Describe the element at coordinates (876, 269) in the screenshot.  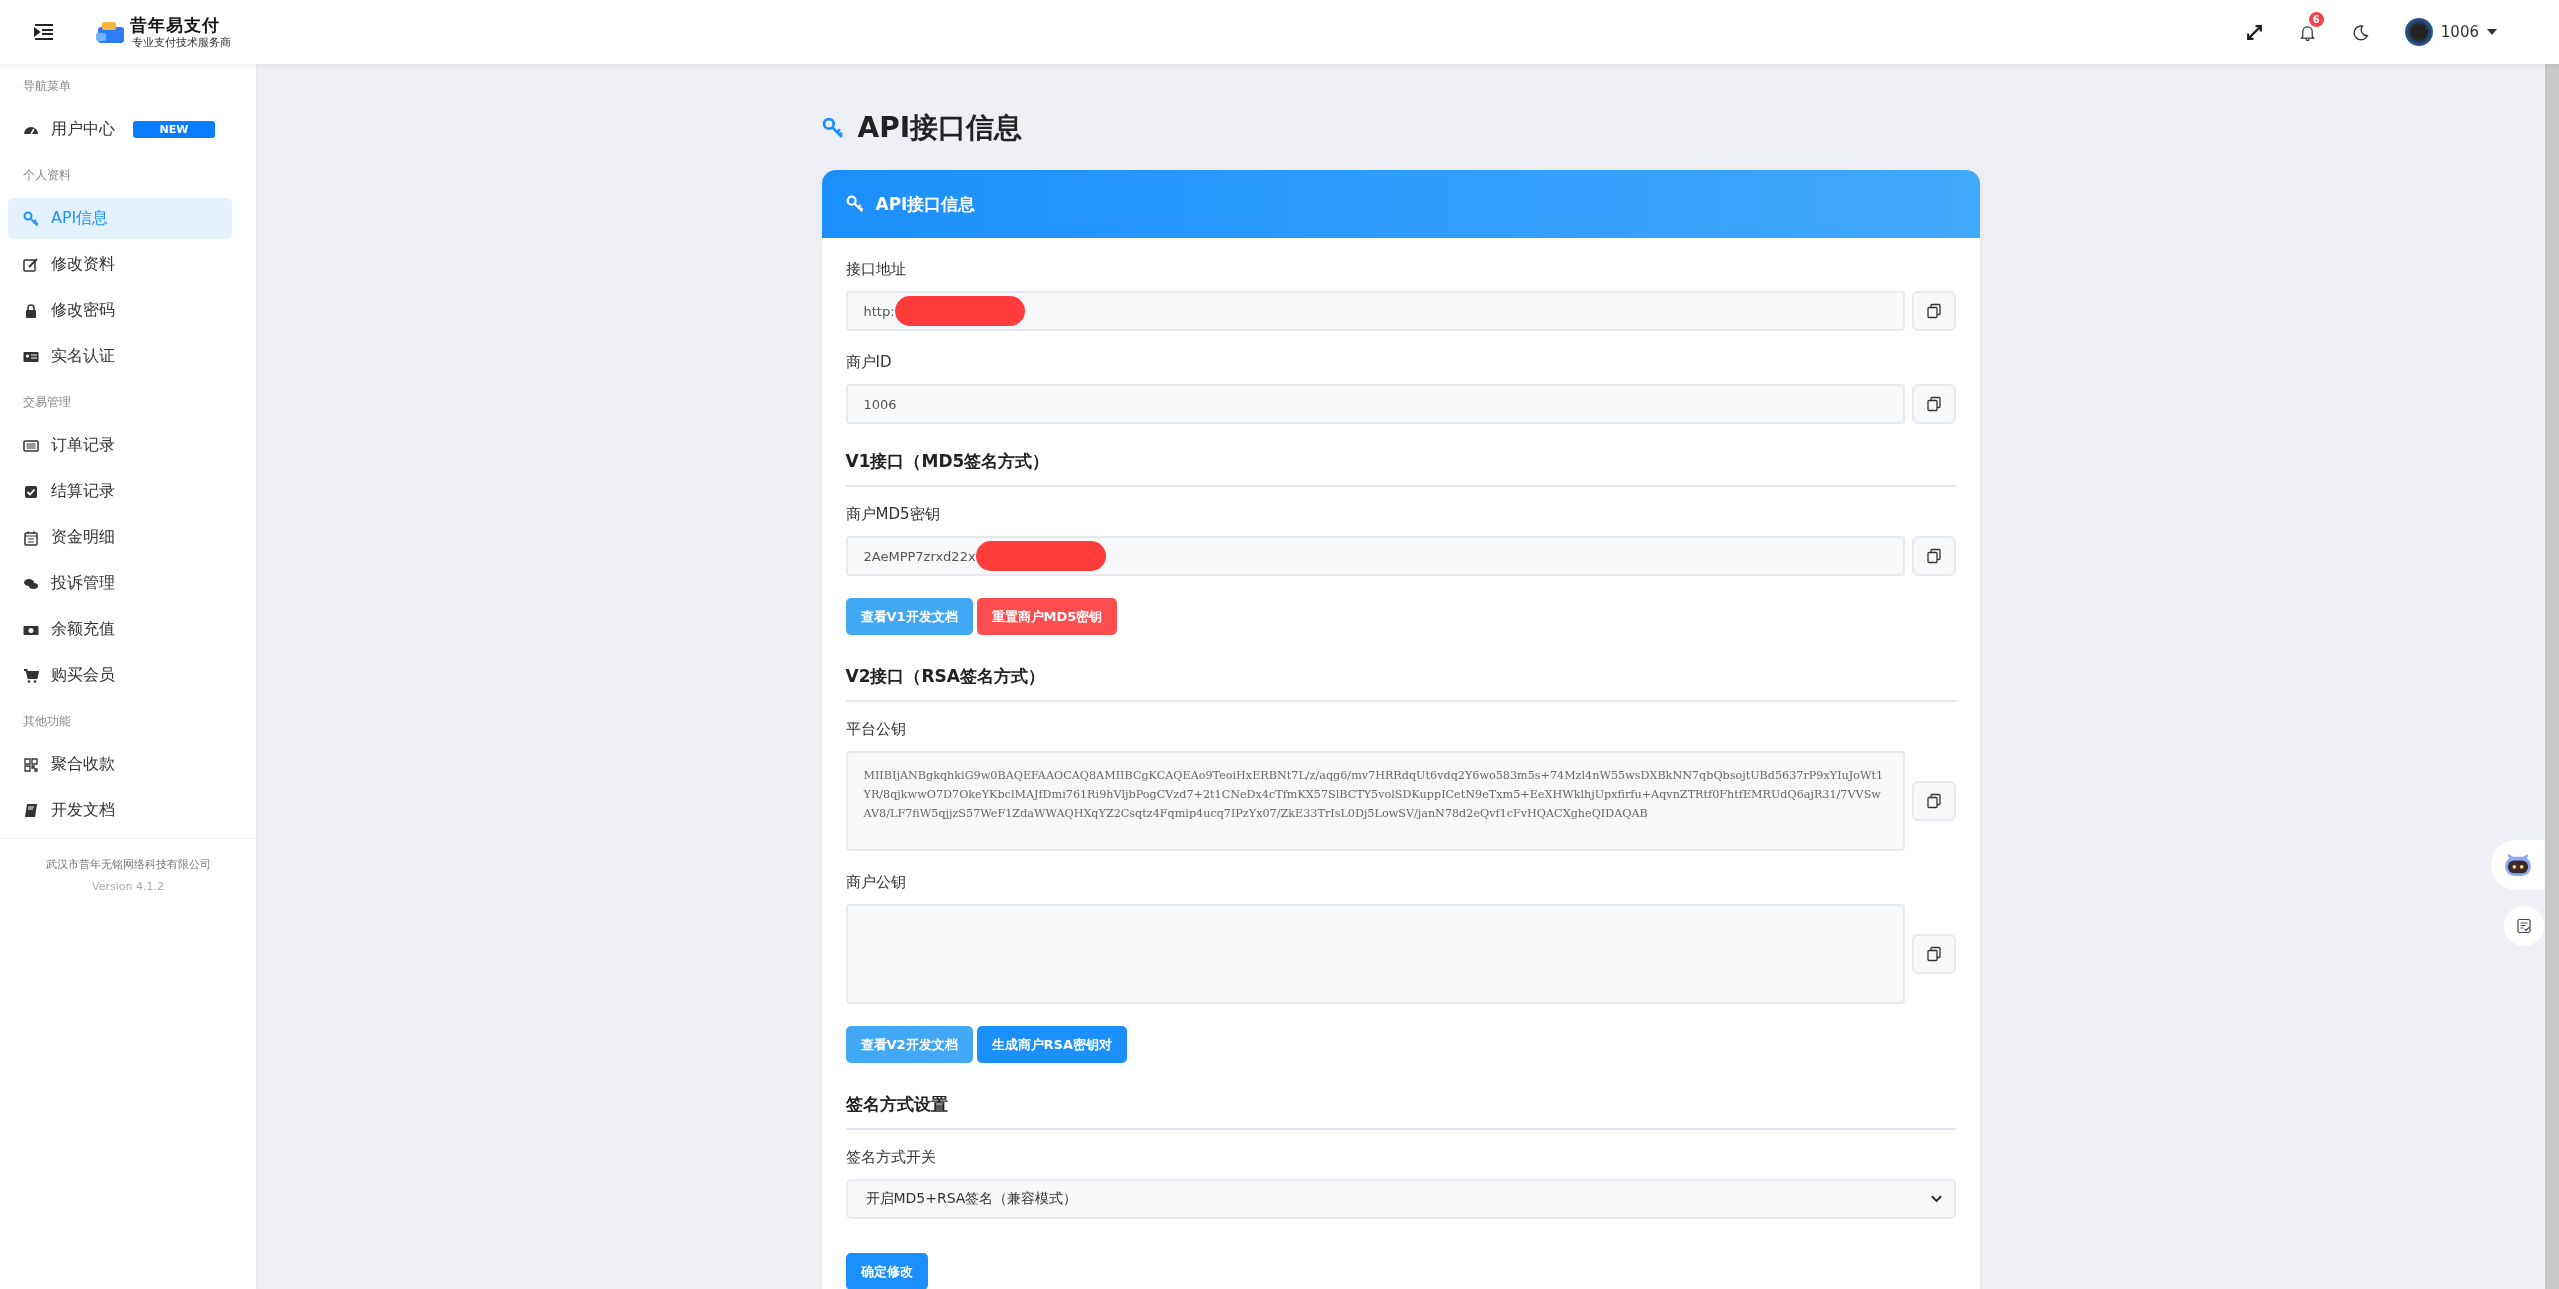
I see `field-label: 接口地址` at that location.